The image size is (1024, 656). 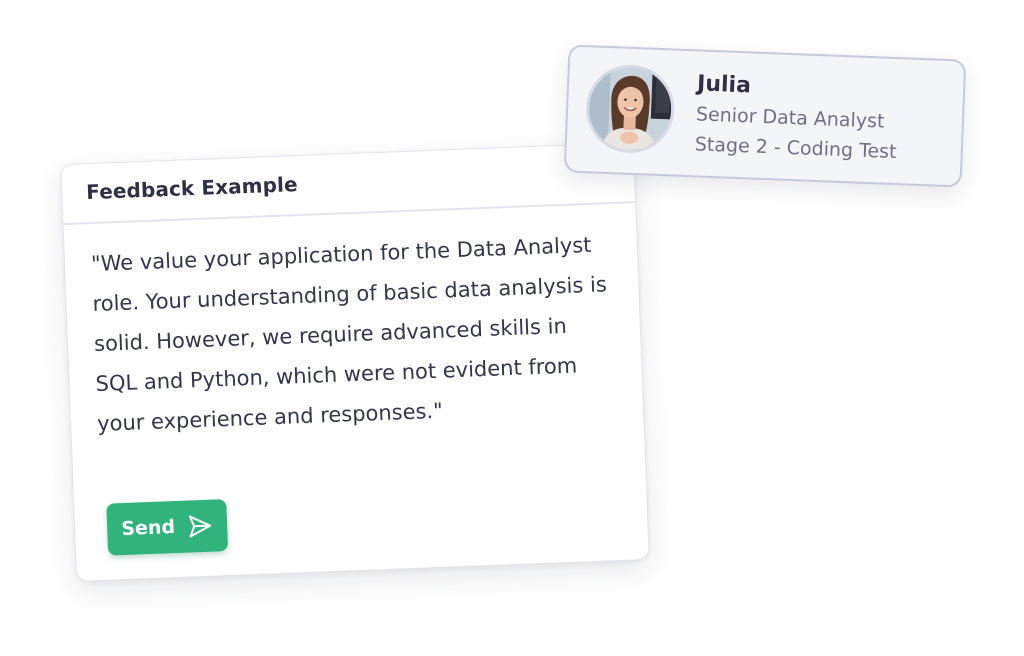 I want to click on paper-plane-icon, so click(x=200, y=526).